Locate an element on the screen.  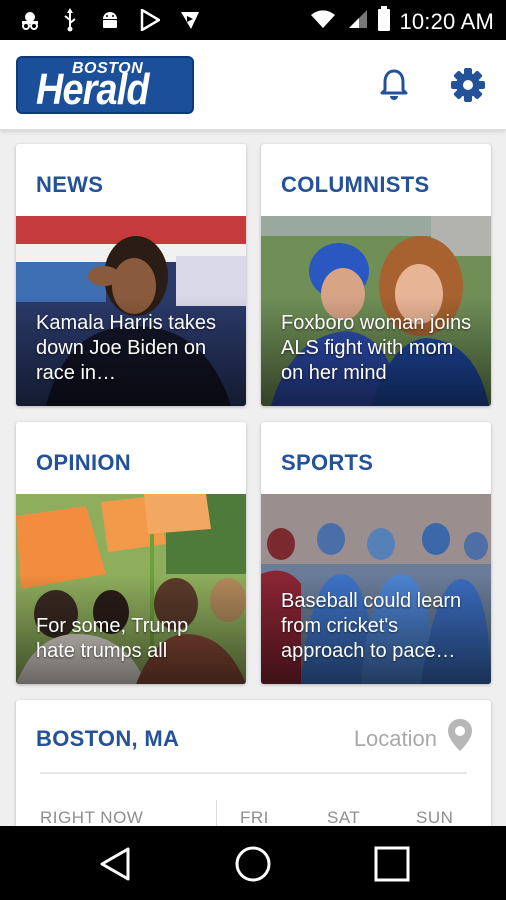
section-card-opinion: OPINION For some, Trump hate trumps all is located at coordinates (131, 553).